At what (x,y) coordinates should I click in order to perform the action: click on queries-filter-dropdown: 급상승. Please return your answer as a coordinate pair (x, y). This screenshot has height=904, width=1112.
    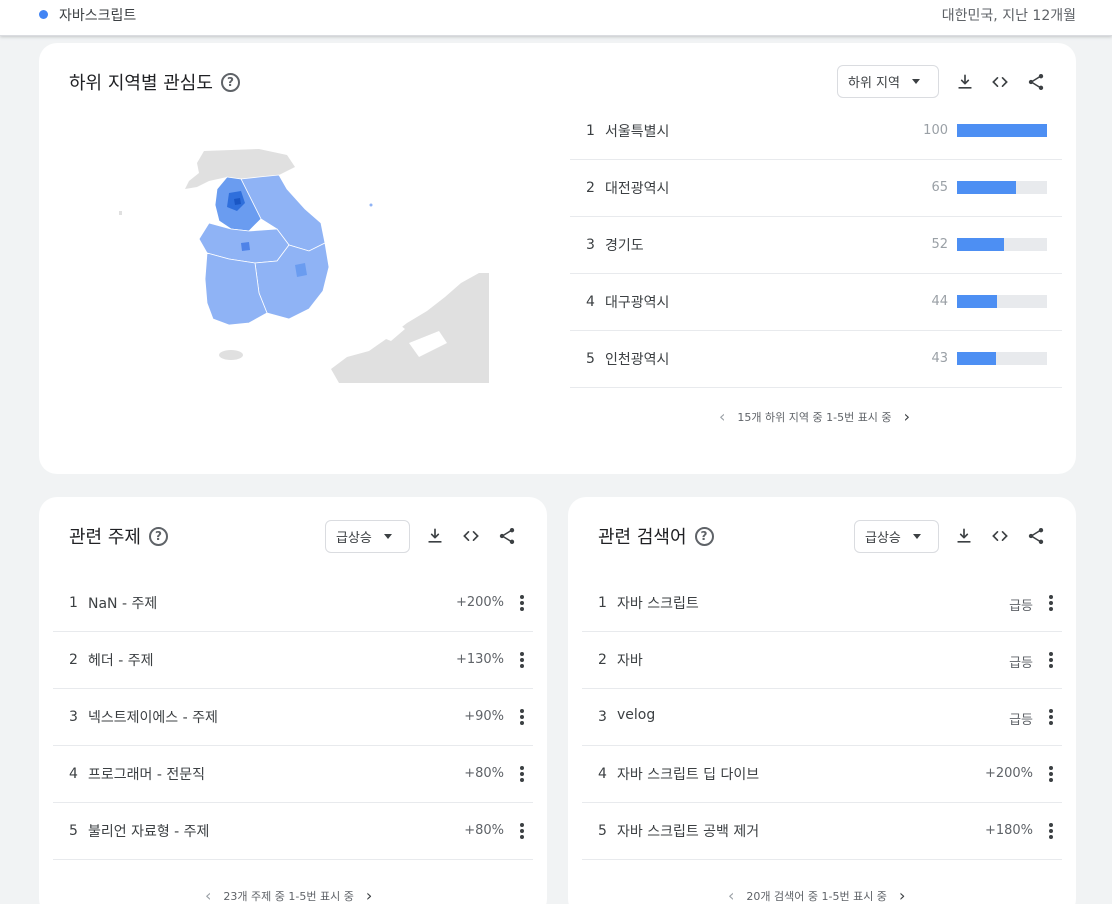
    Looking at the image, I should click on (896, 536).